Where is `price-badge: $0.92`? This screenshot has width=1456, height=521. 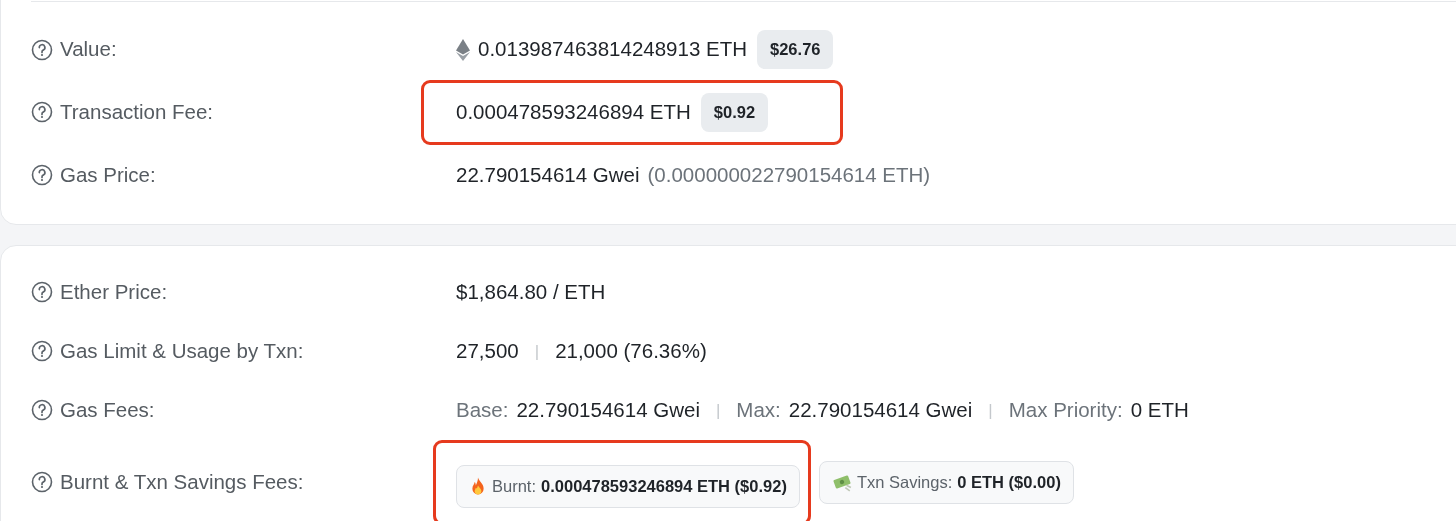
price-badge: $0.92 is located at coordinates (734, 112).